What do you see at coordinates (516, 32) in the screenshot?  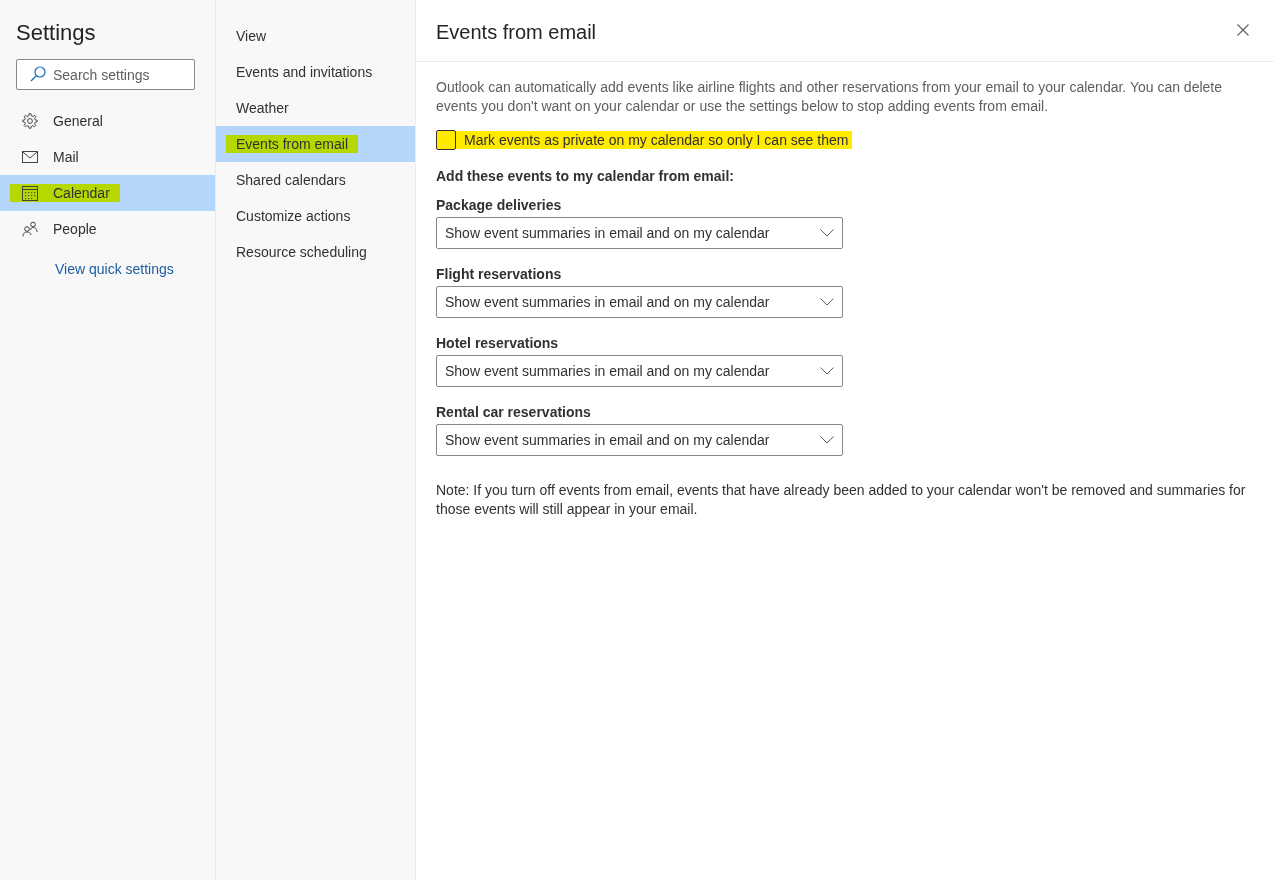 I see `panel-title: Events from email` at bounding box center [516, 32].